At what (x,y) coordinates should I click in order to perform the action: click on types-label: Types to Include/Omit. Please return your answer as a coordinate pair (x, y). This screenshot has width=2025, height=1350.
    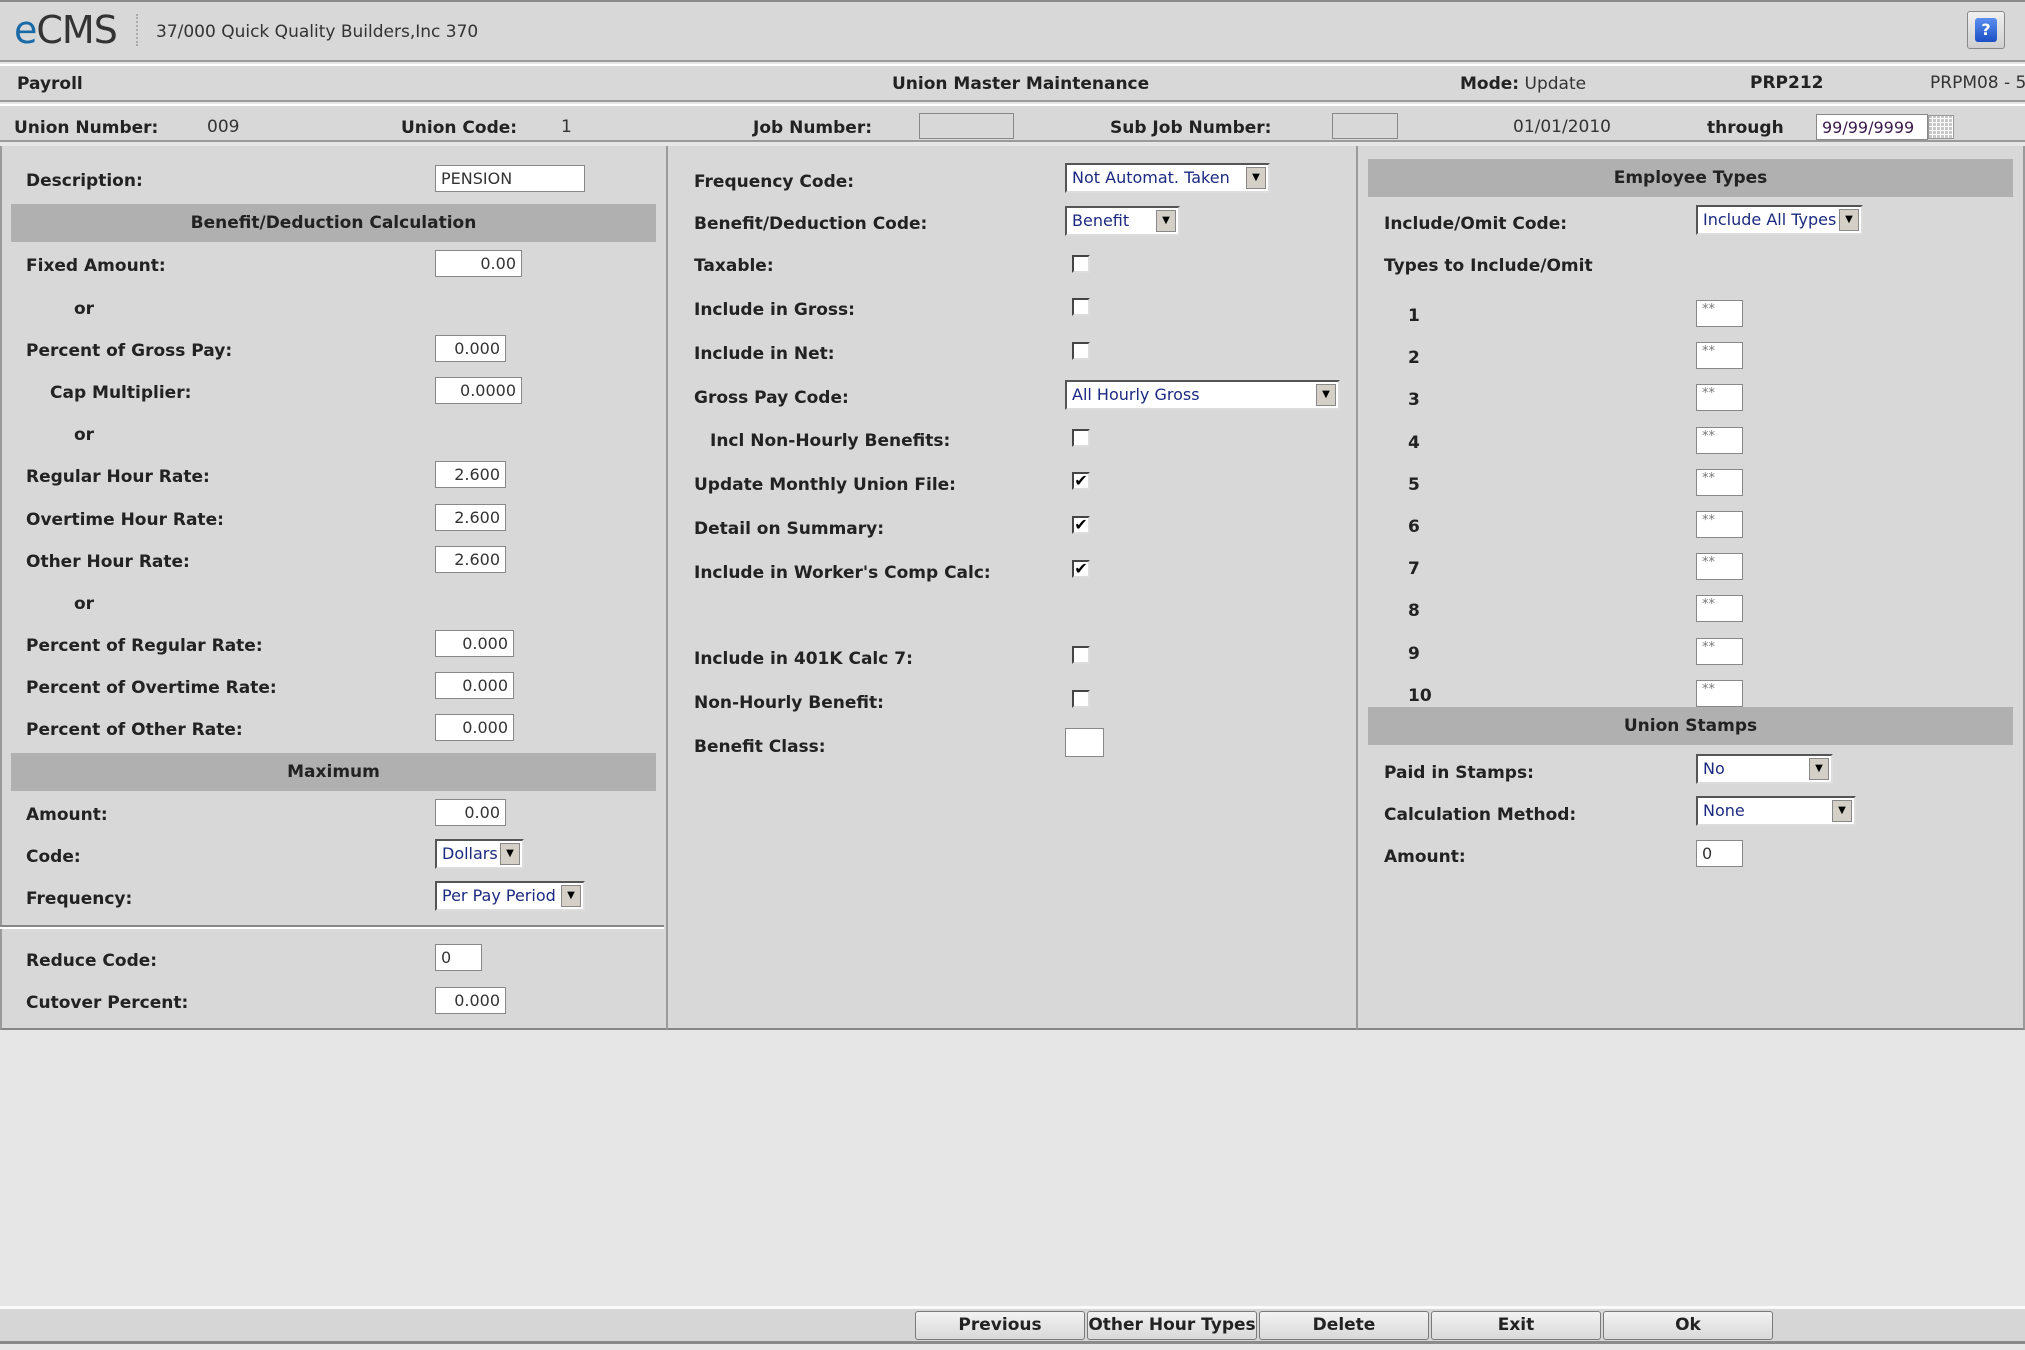
    Looking at the image, I should click on (1488, 266).